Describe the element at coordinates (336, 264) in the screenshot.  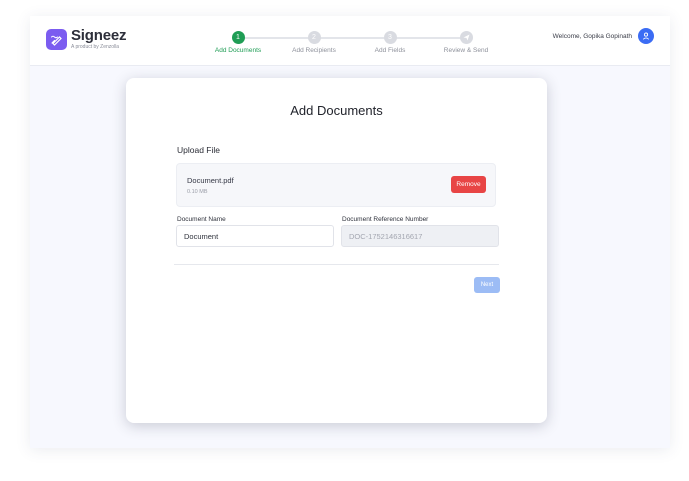
I see `section-divider` at that location.